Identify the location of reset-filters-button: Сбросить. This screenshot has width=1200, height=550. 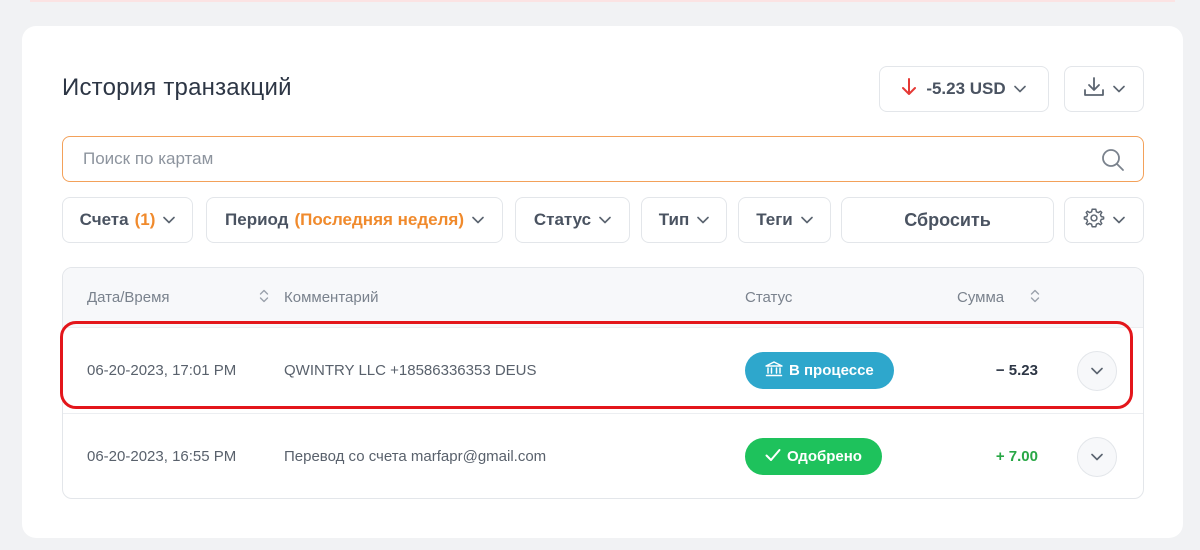
(947, 220).